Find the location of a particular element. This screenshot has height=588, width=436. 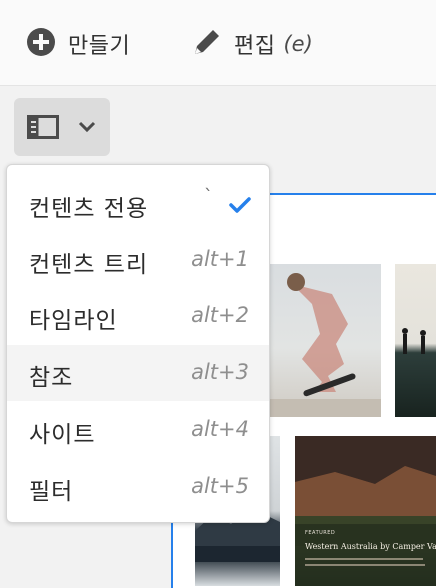

skatepark-image is located at coordinates (415, 340).